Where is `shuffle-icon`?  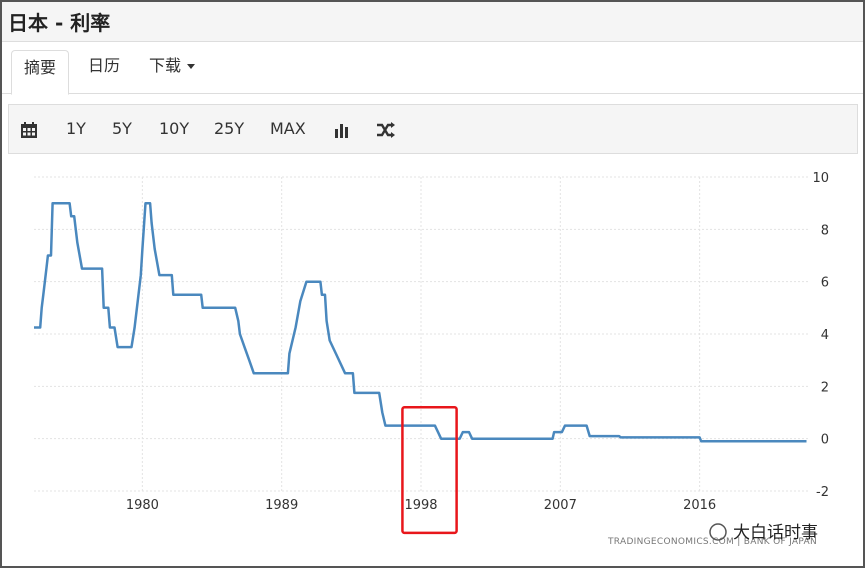 shuffle-icon is located at coordinates (386, 129).